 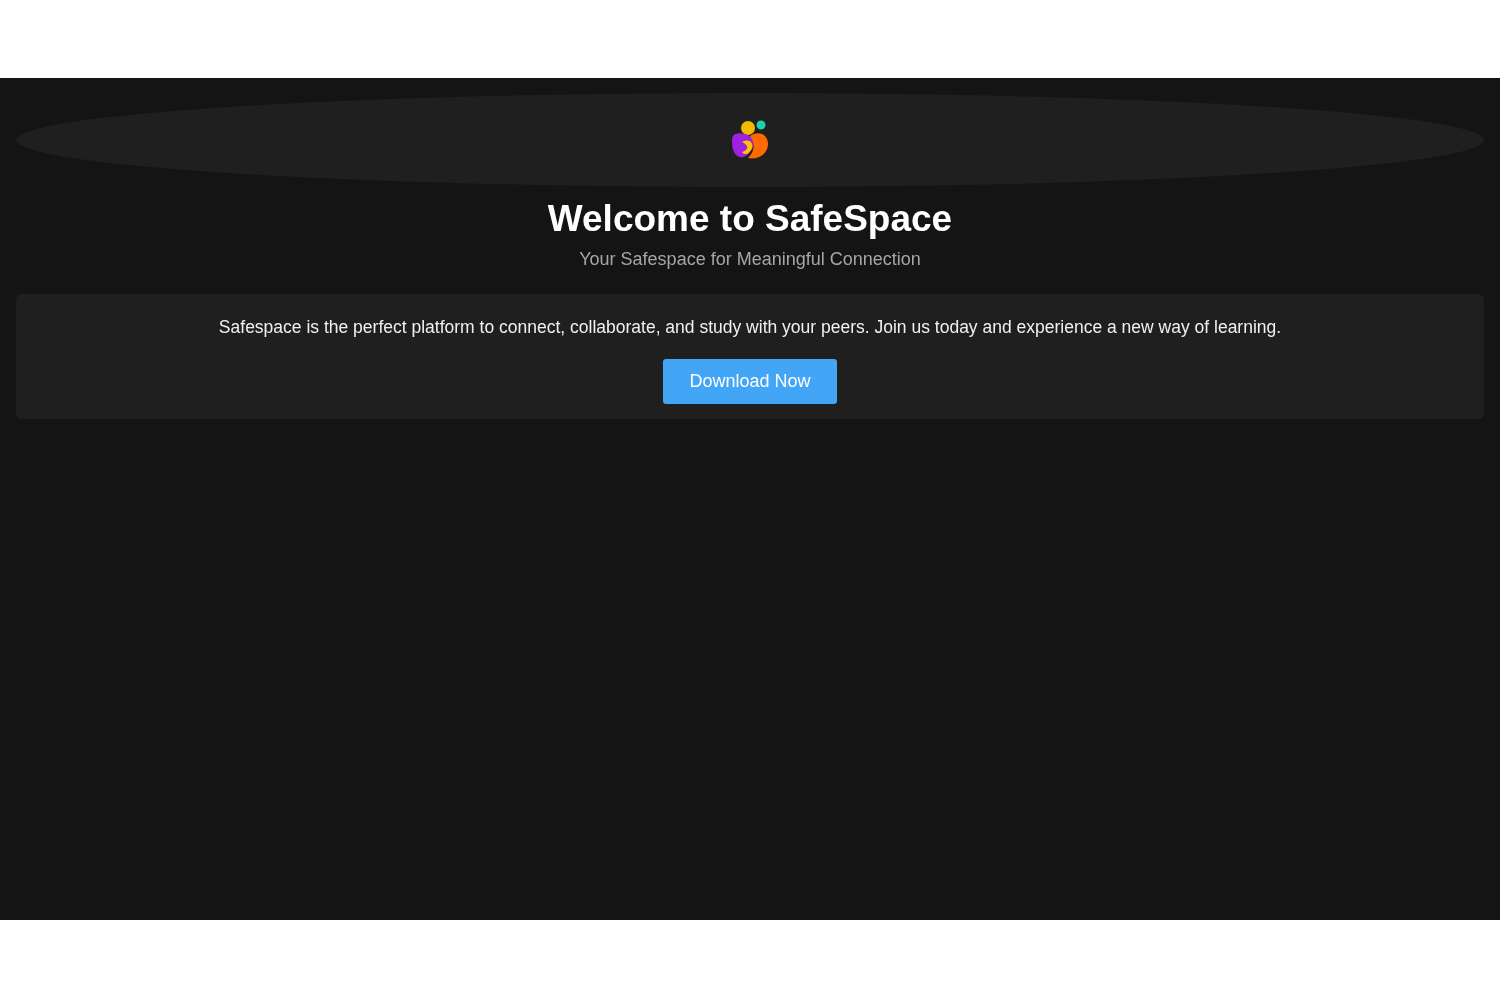 I want to click on intro-paragraph: Safespace is the perfect platform to connect, collaborate, and study with your peers. Join us today and experience a new way of learning., so click(x=750, y=327).